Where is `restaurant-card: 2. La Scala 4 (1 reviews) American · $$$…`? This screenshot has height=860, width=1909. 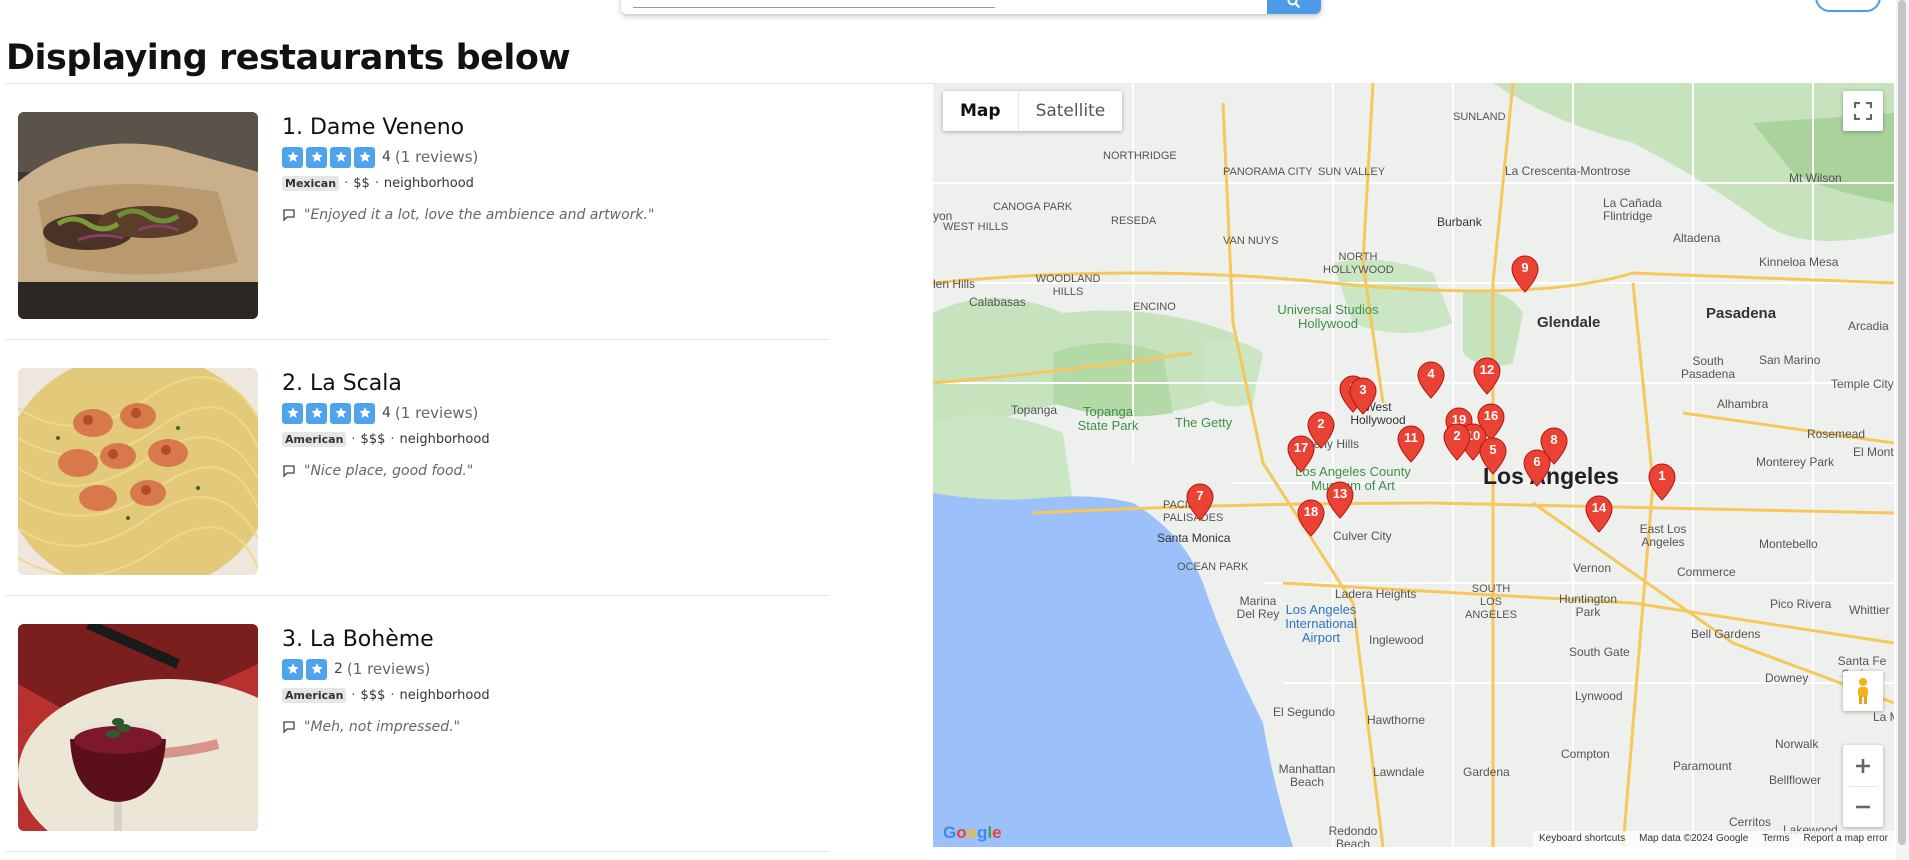
restaurant-card: 2. La Scala 4 (1 reviews) American · $$$… is located at coordinates (417, 468).